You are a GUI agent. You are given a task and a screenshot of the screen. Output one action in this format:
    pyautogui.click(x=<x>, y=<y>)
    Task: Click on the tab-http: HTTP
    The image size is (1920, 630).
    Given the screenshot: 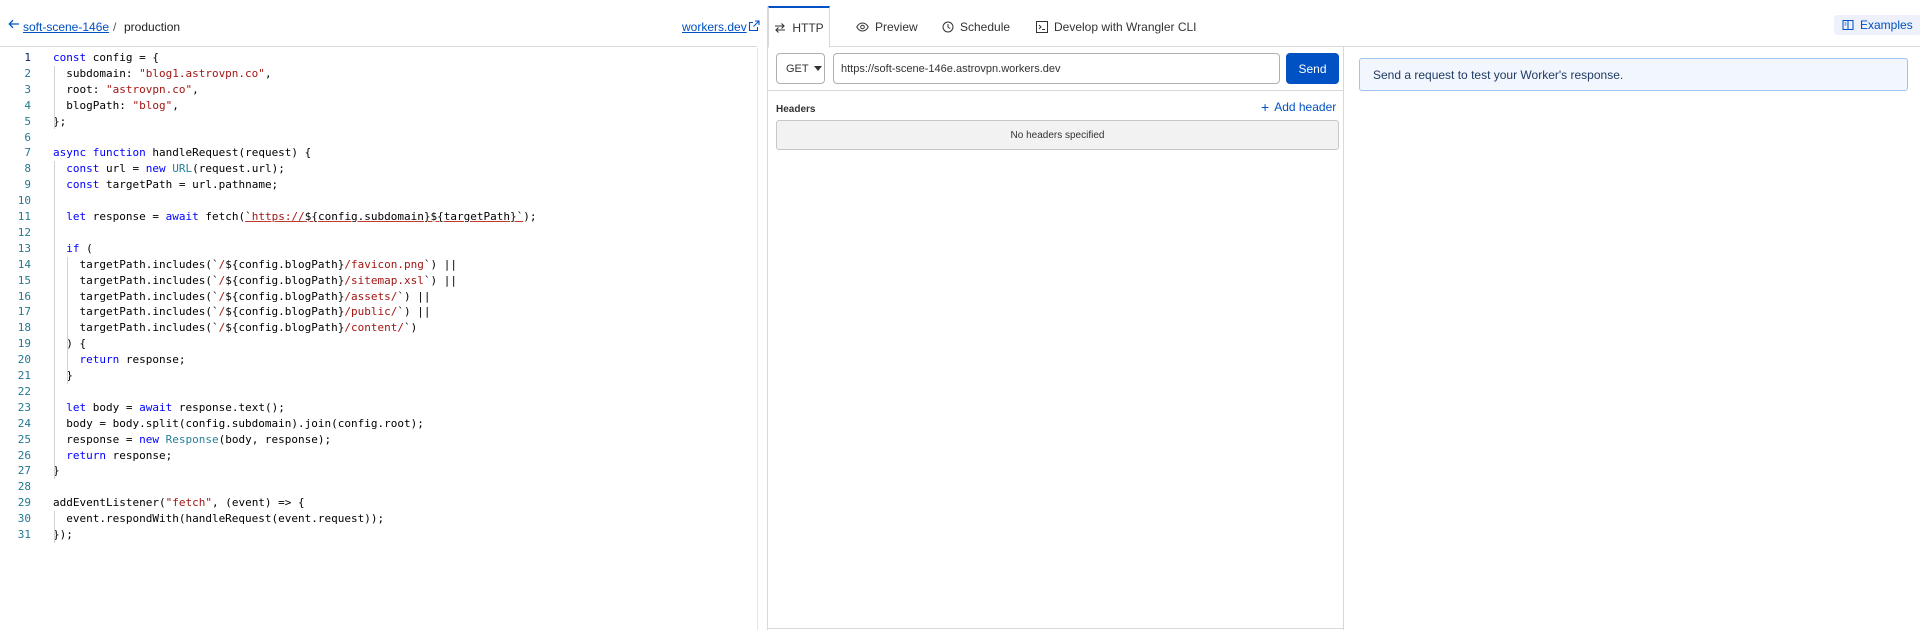 What is the action you would take?
    pyautogui.click(x=799, y=27)
    